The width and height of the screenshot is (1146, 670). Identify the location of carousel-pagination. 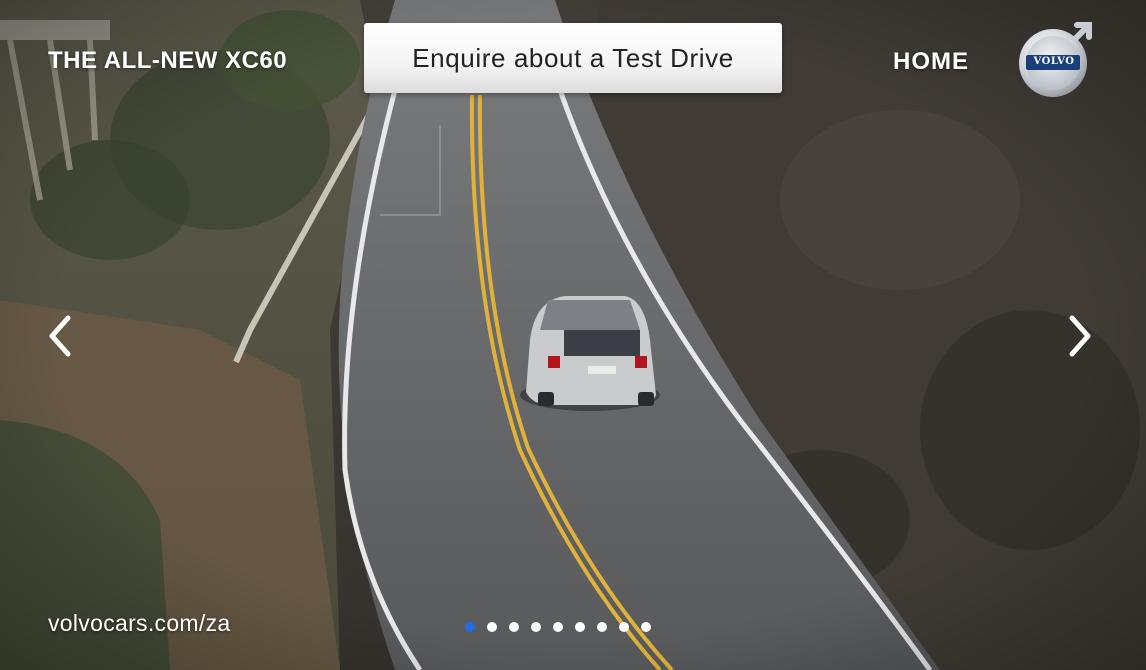
(558, 627).